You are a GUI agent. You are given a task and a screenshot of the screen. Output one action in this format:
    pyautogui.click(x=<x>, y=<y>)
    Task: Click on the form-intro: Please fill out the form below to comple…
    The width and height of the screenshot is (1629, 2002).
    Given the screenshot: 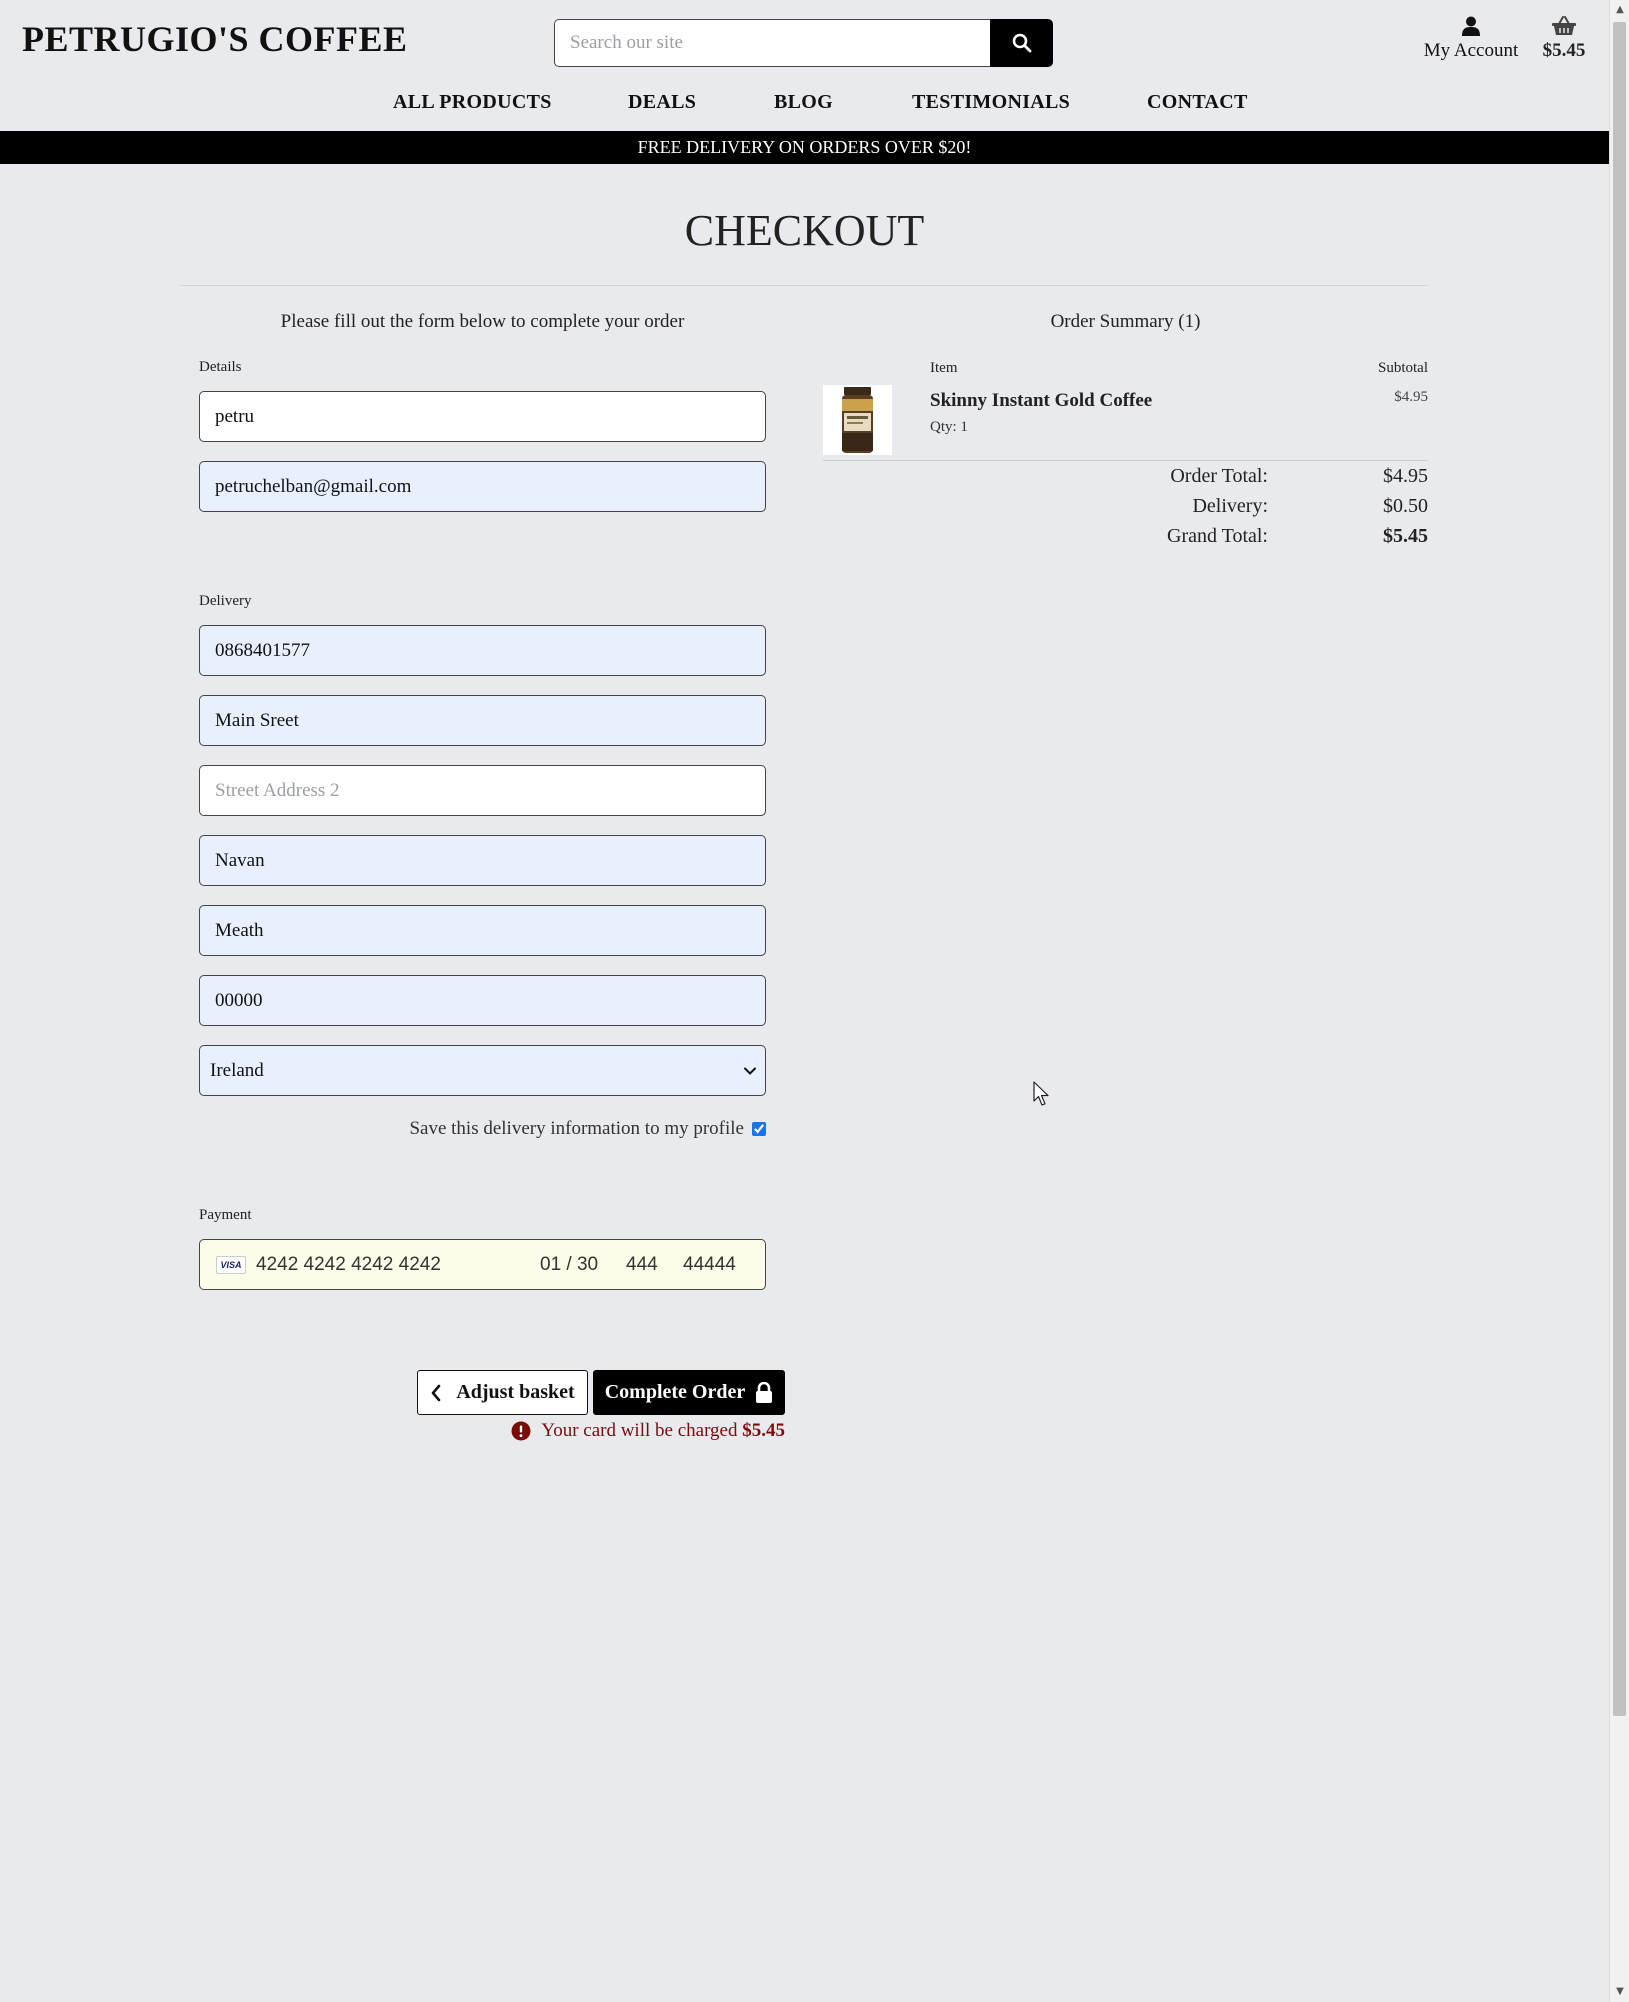 What is the action you would take?
    pyautogui.click(x=482, y=321)
    